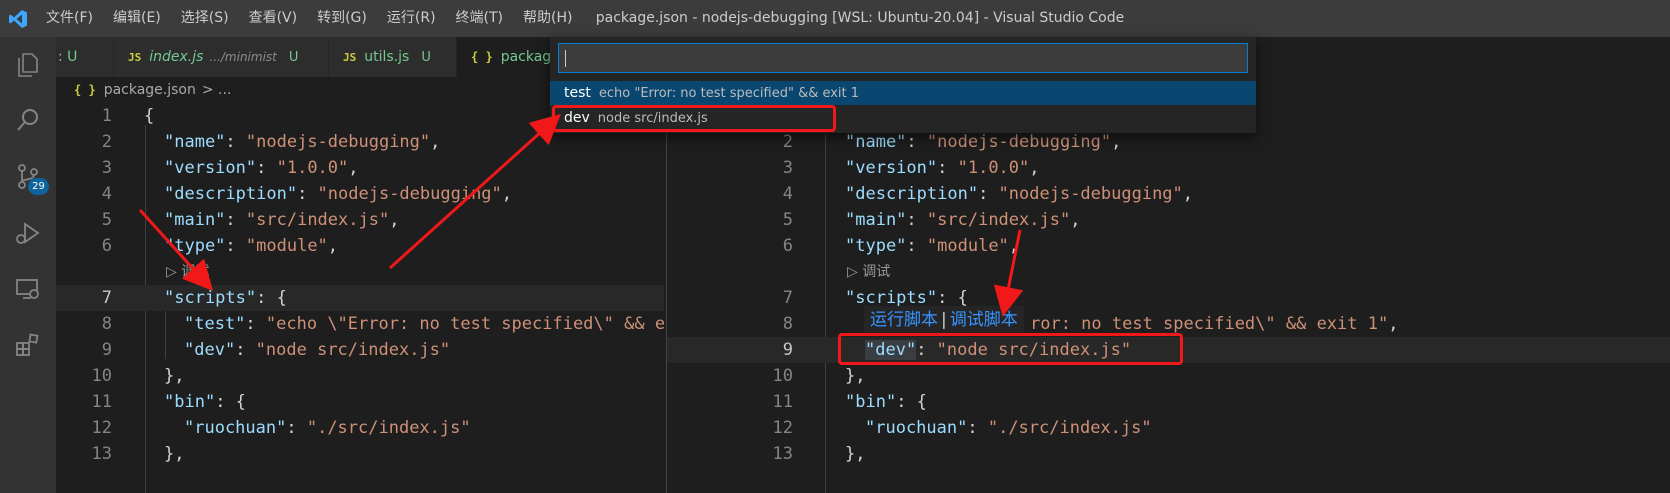  What do you see at coordinates (28, 233) in the screenshot?
I see `run-debug-icon` at bounding box center [28, 233].